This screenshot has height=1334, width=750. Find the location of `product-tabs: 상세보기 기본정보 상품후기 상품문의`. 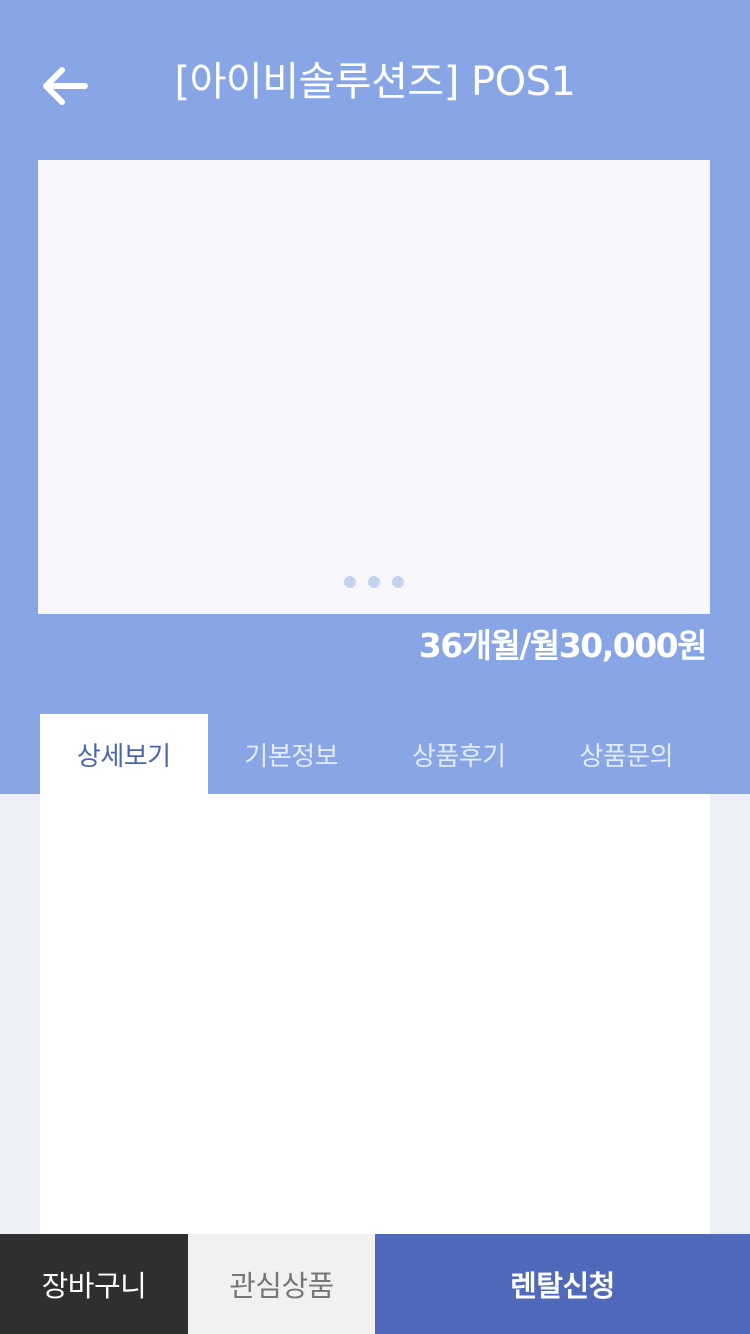

product-tabs: 상세보기 기본정보 상품후기 상품문의 is located at coordinates (375, 754).